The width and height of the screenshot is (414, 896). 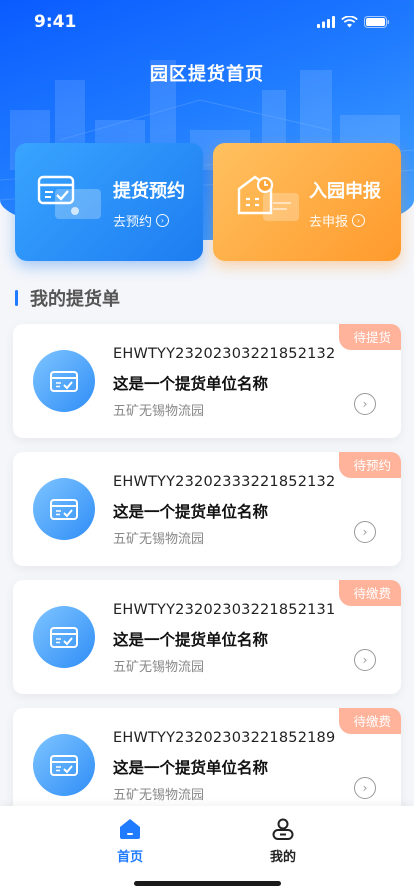 What do you see at coordinates (75, 299) in the screenshot?
I see `section-title: 我的提货单` at bounding box center [75, 299].